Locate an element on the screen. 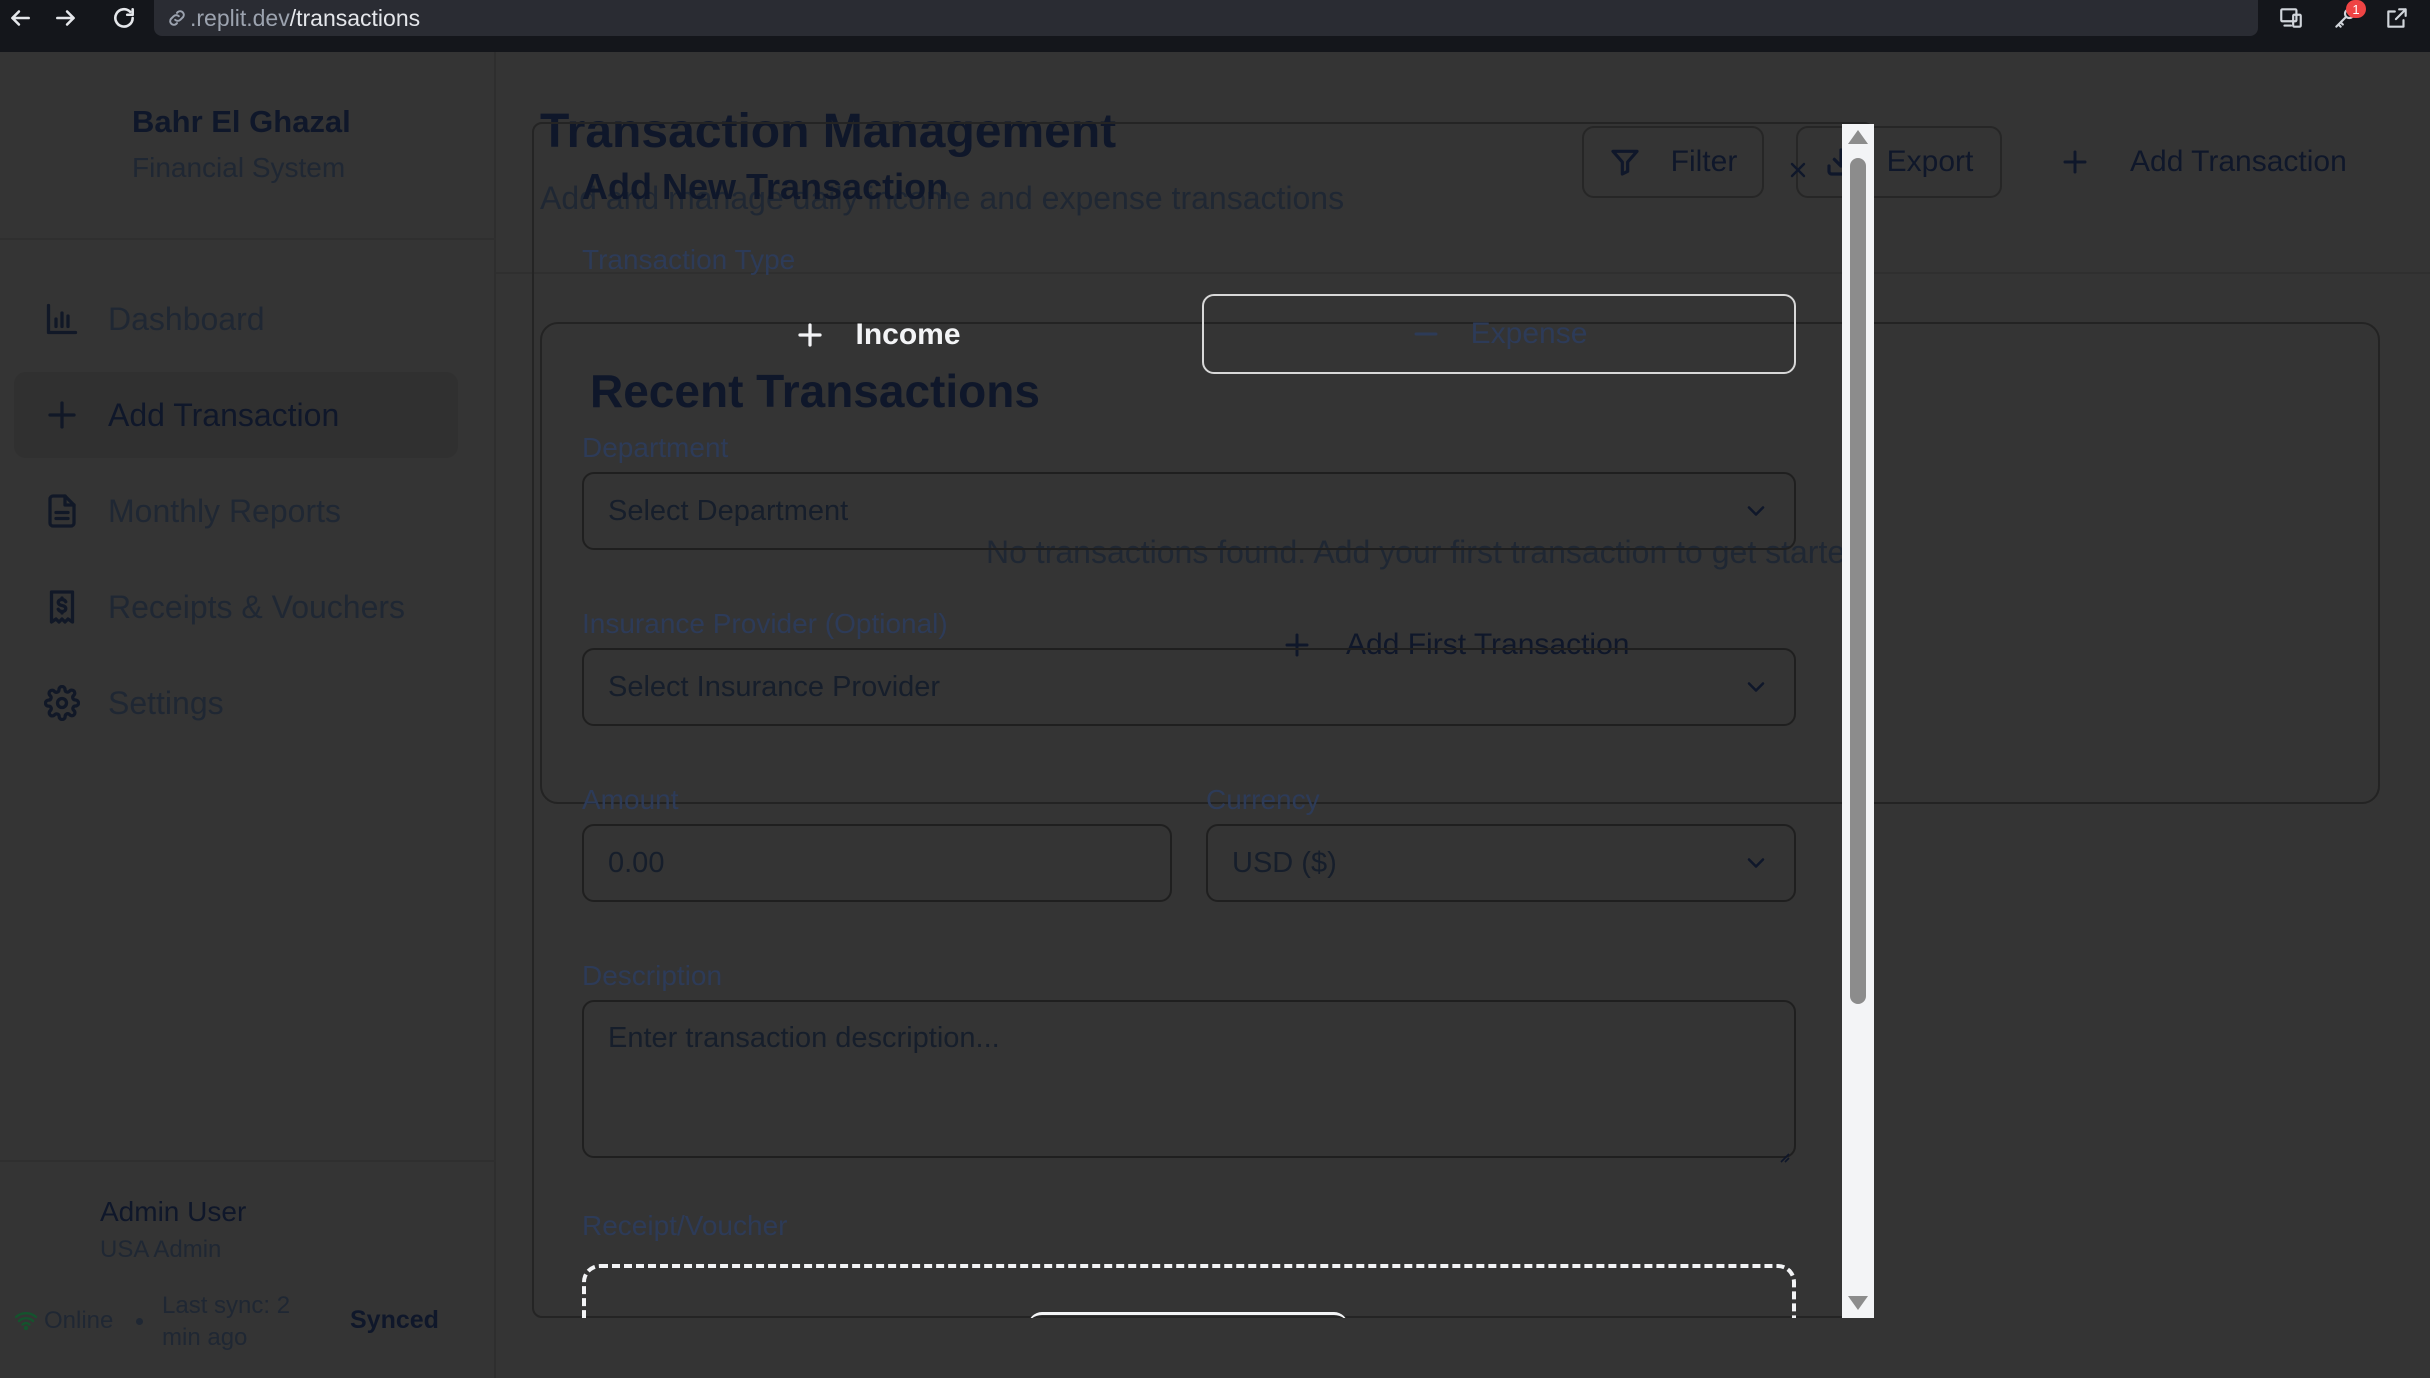  user-divider is located at coordinates (248, 1161).